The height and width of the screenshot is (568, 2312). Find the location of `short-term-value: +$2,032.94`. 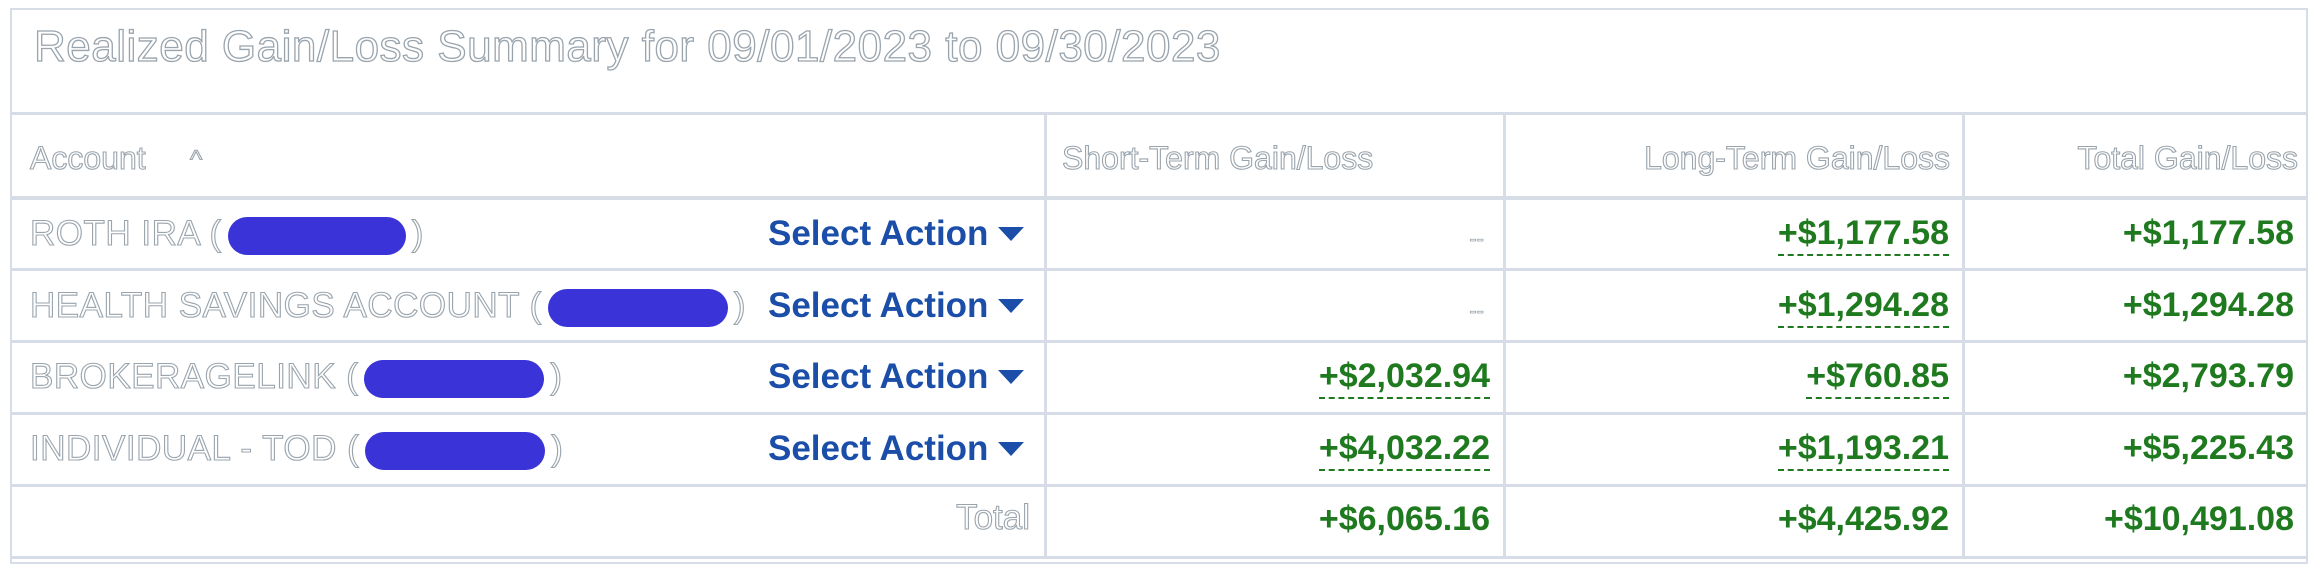

short-term-value: +$2,032.94 is located at coordinates (1404, 378).